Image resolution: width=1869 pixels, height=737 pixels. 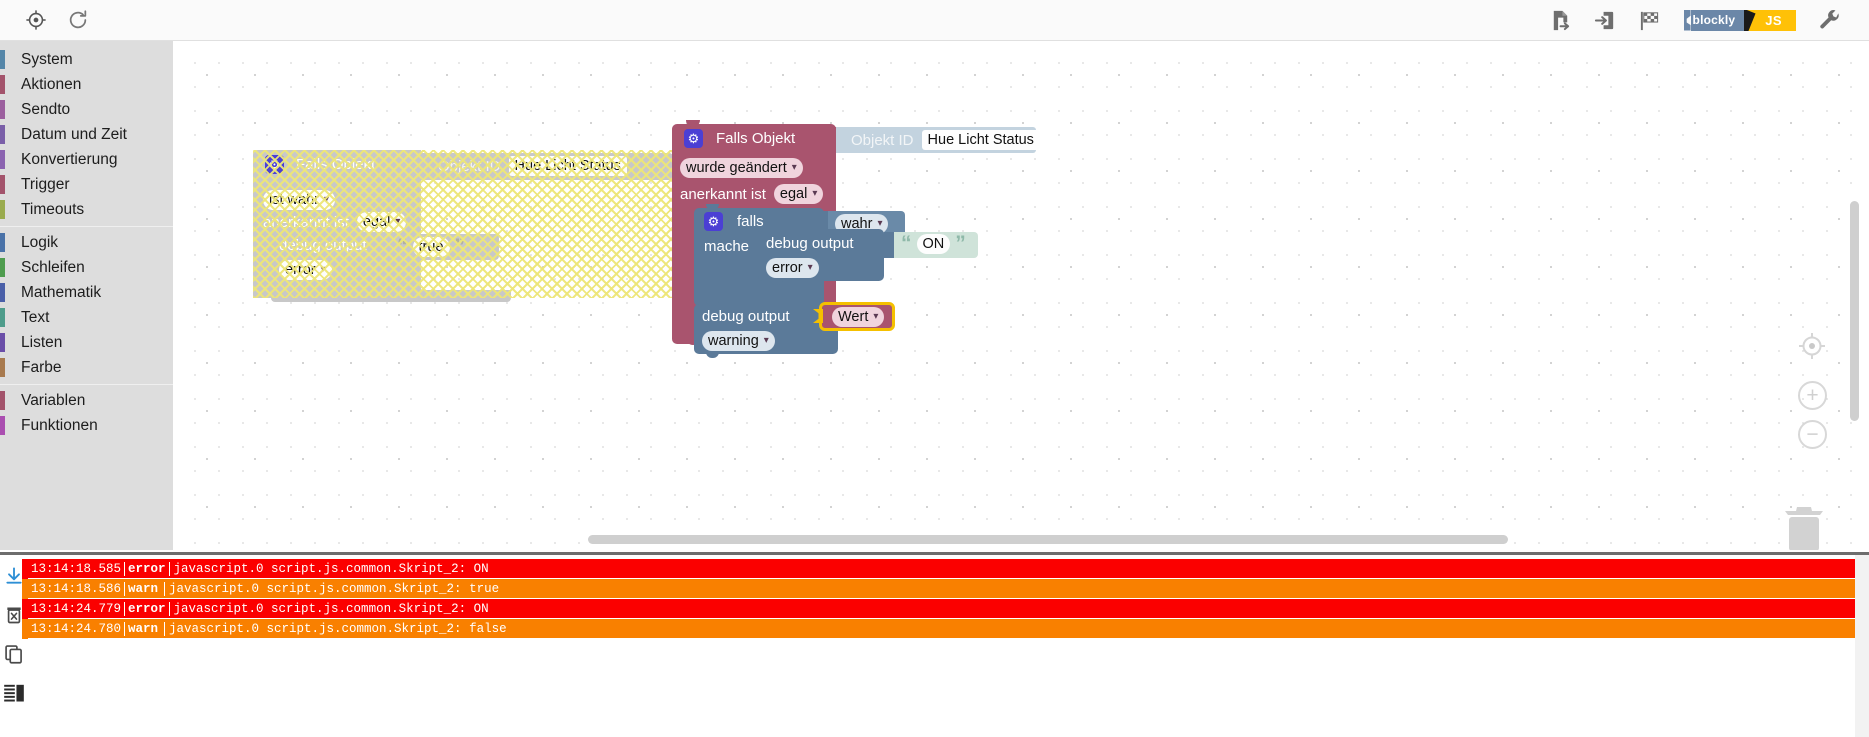 What do you see at coordinates (86, 342) in the screenshot?
I see `sidebar-item-listen: Listen` at bounding box center [86, 342].